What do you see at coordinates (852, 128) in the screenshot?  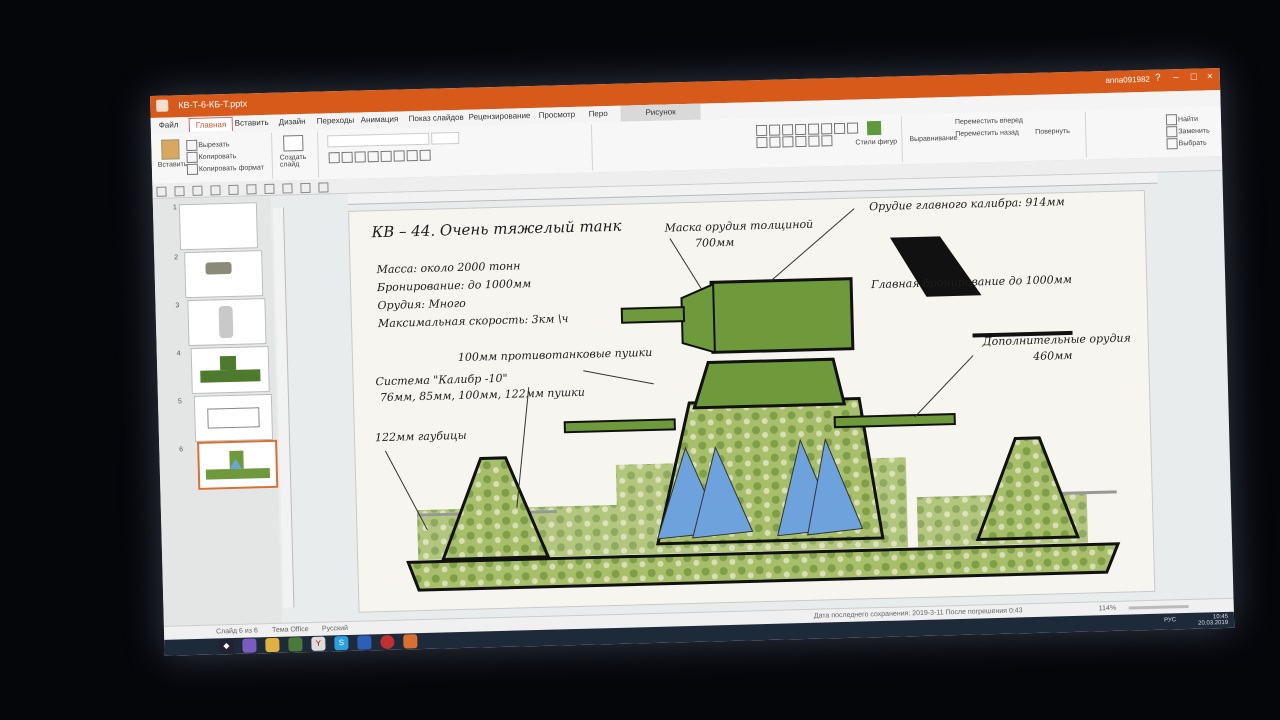 I see `shape-callout-icon` at bounding box center [852, 128].